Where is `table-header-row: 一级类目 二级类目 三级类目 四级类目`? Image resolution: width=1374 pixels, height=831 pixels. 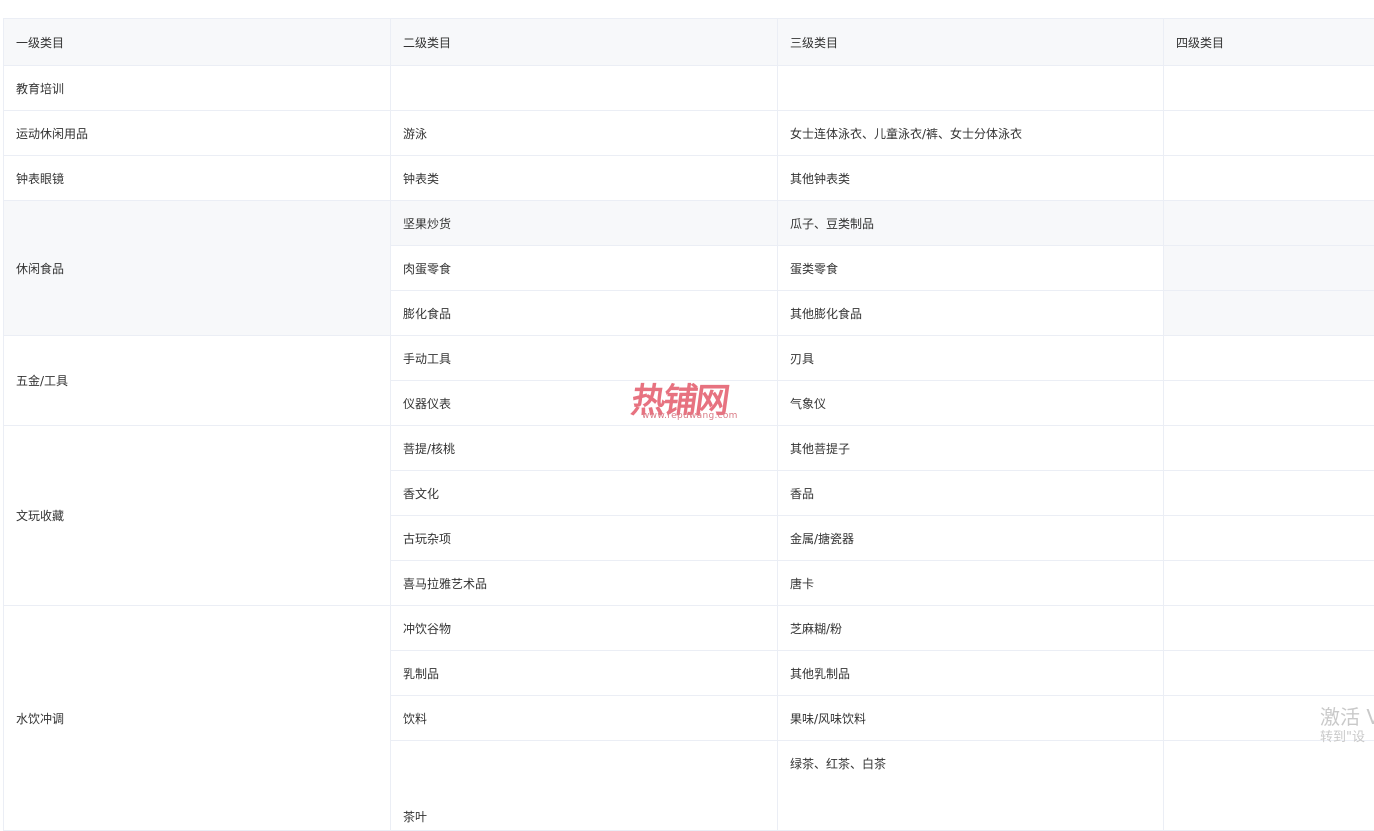
table-header-row: 一级类目 二级类目 三级类目 四级类目 is located at coordinates (689, 42).